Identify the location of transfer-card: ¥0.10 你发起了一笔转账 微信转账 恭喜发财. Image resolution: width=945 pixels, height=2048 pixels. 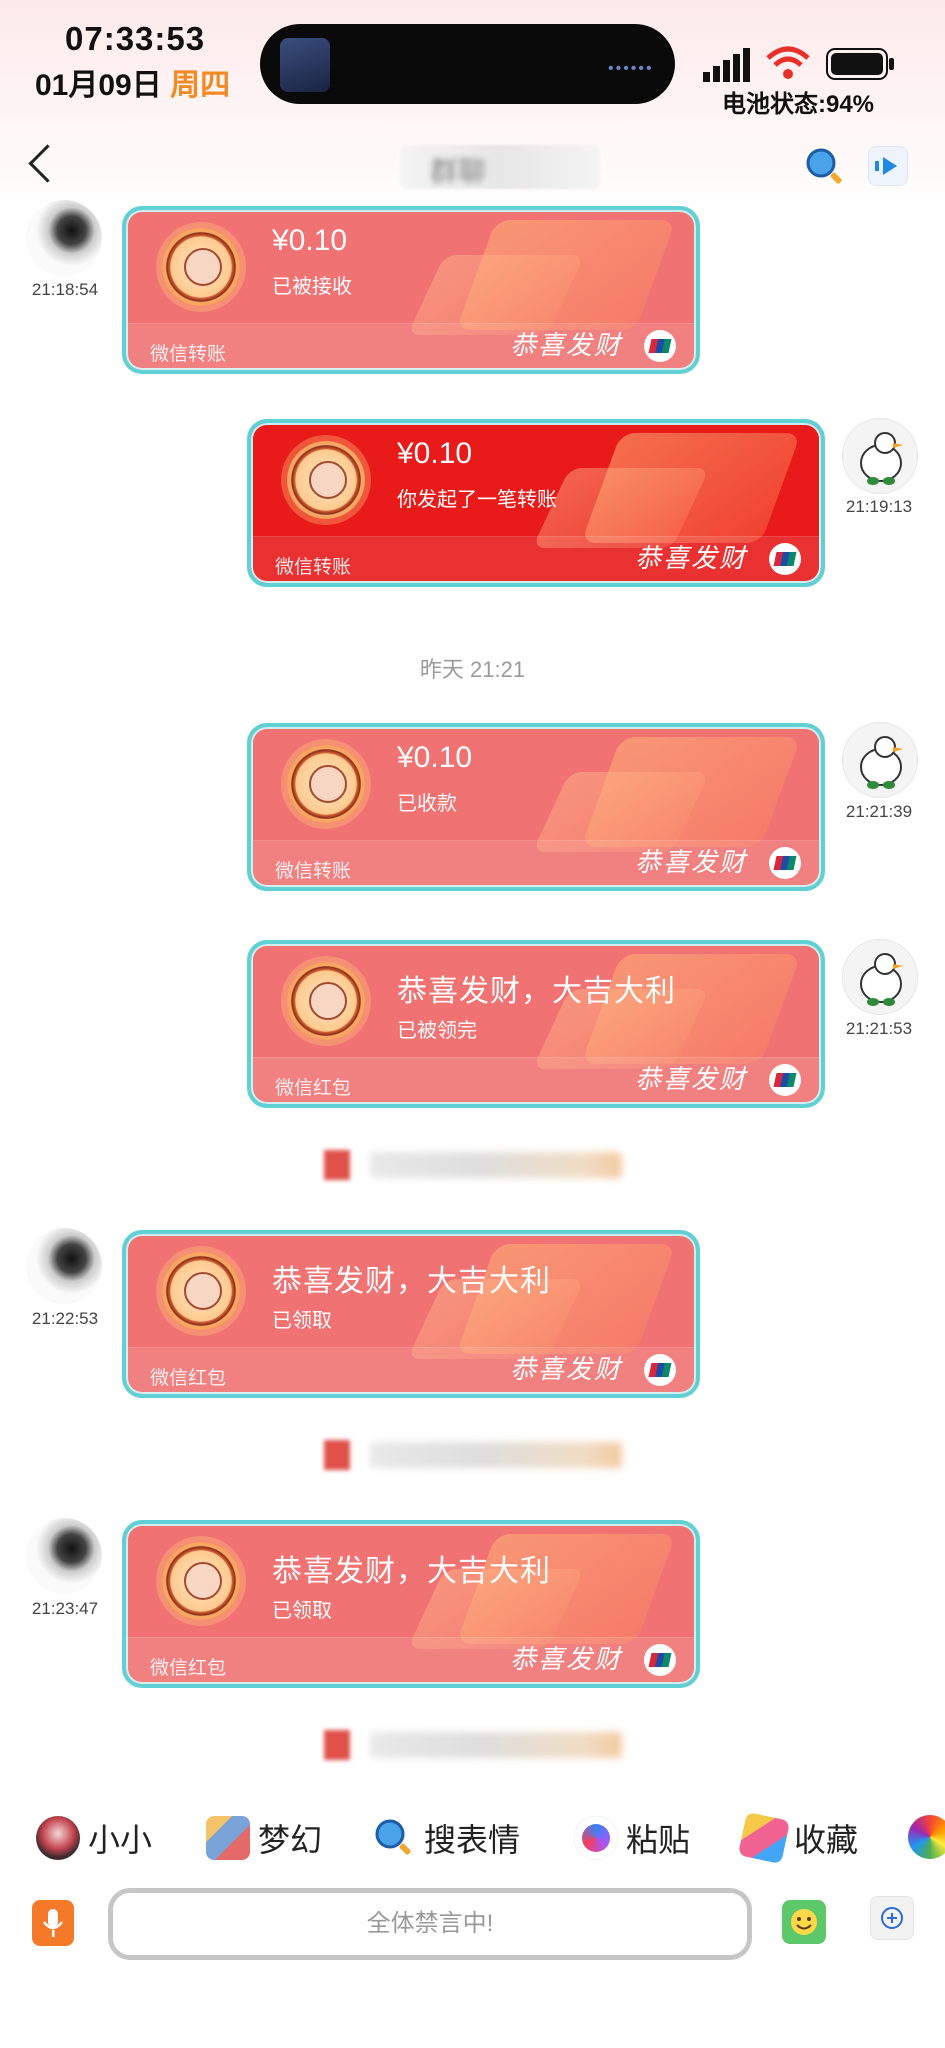
(536, 503).